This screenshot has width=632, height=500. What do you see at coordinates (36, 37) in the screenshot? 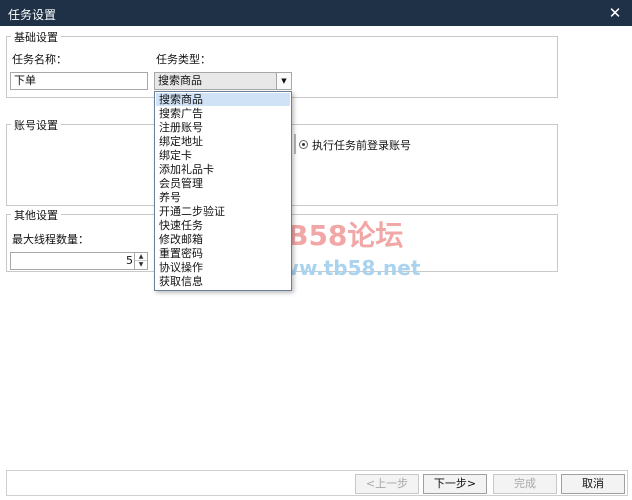
I see `basic-settings-legend: 基础设置` at bounding box center [36, 37].